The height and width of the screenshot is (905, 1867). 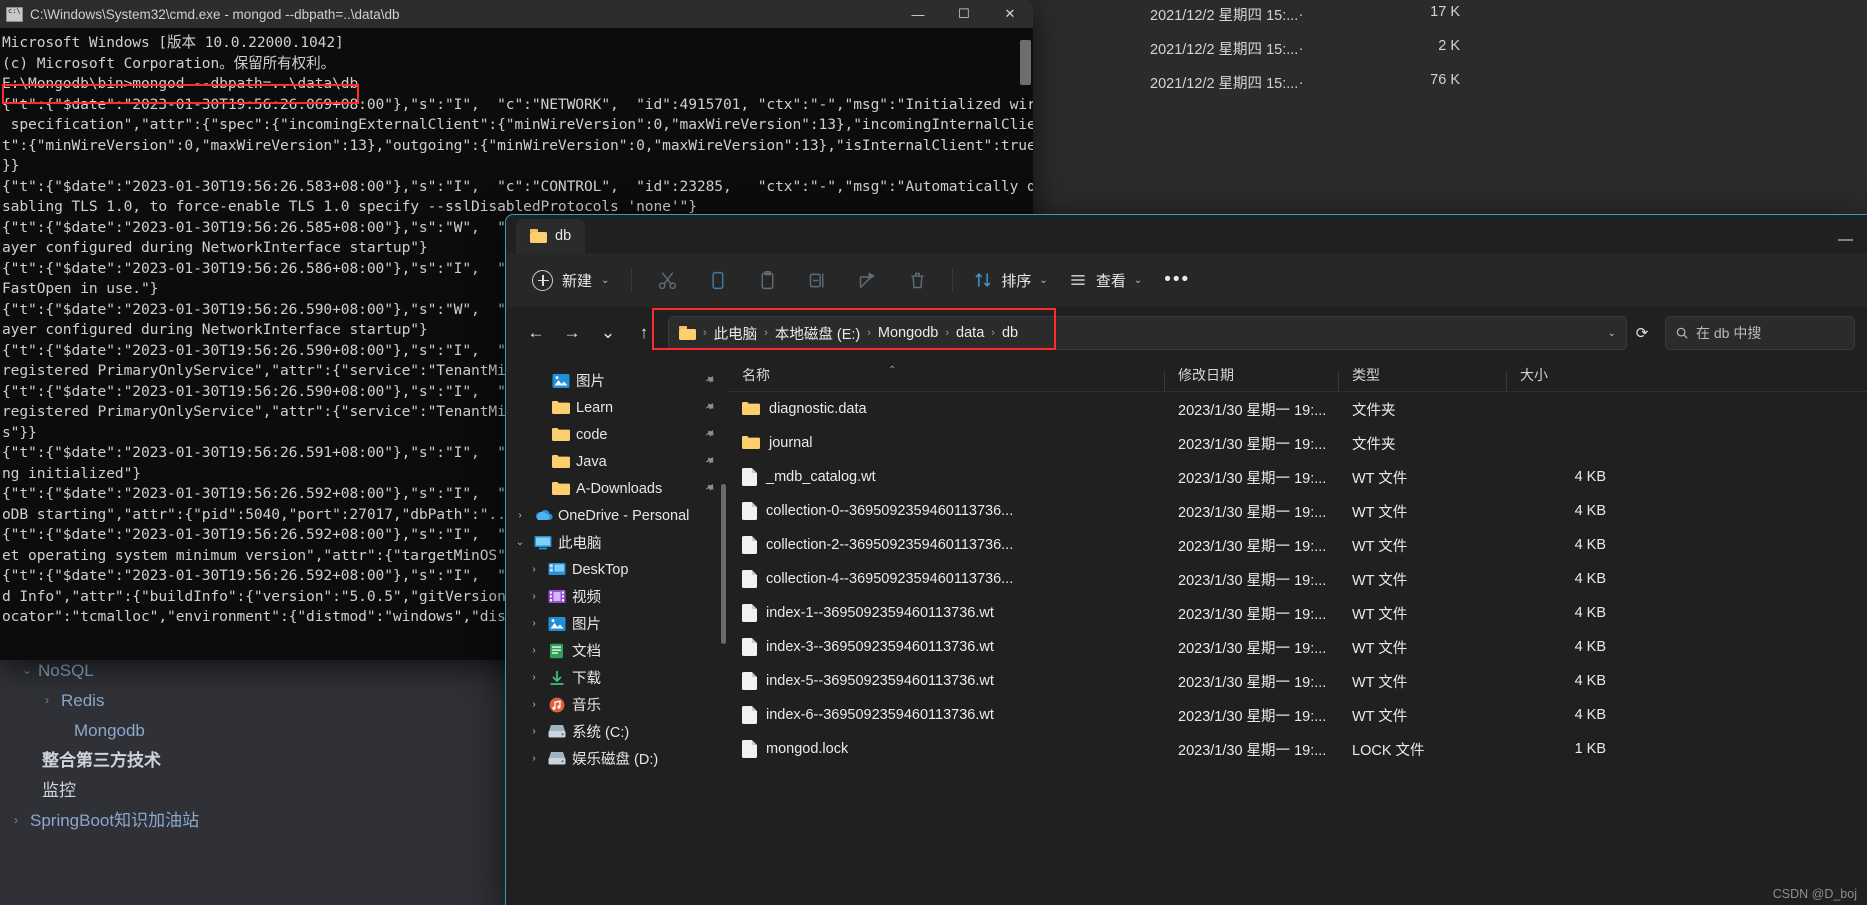 I want to click on sidebar-item-视频: › 视频, so click(x=617, y=596).